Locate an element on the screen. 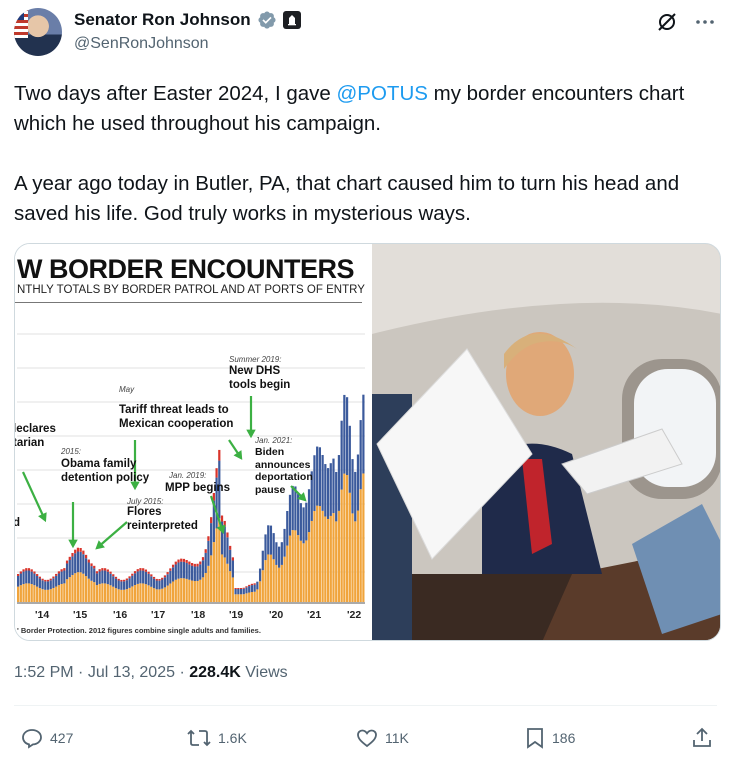 This screenshot has width=731, height=762. mention-link: @POTUS is located at coordinates (382, 93).